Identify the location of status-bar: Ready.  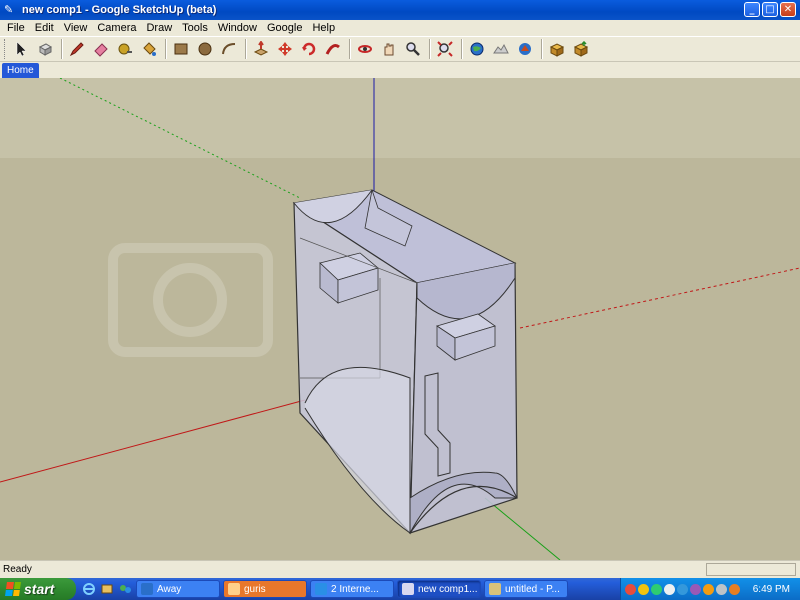
(400, 569).